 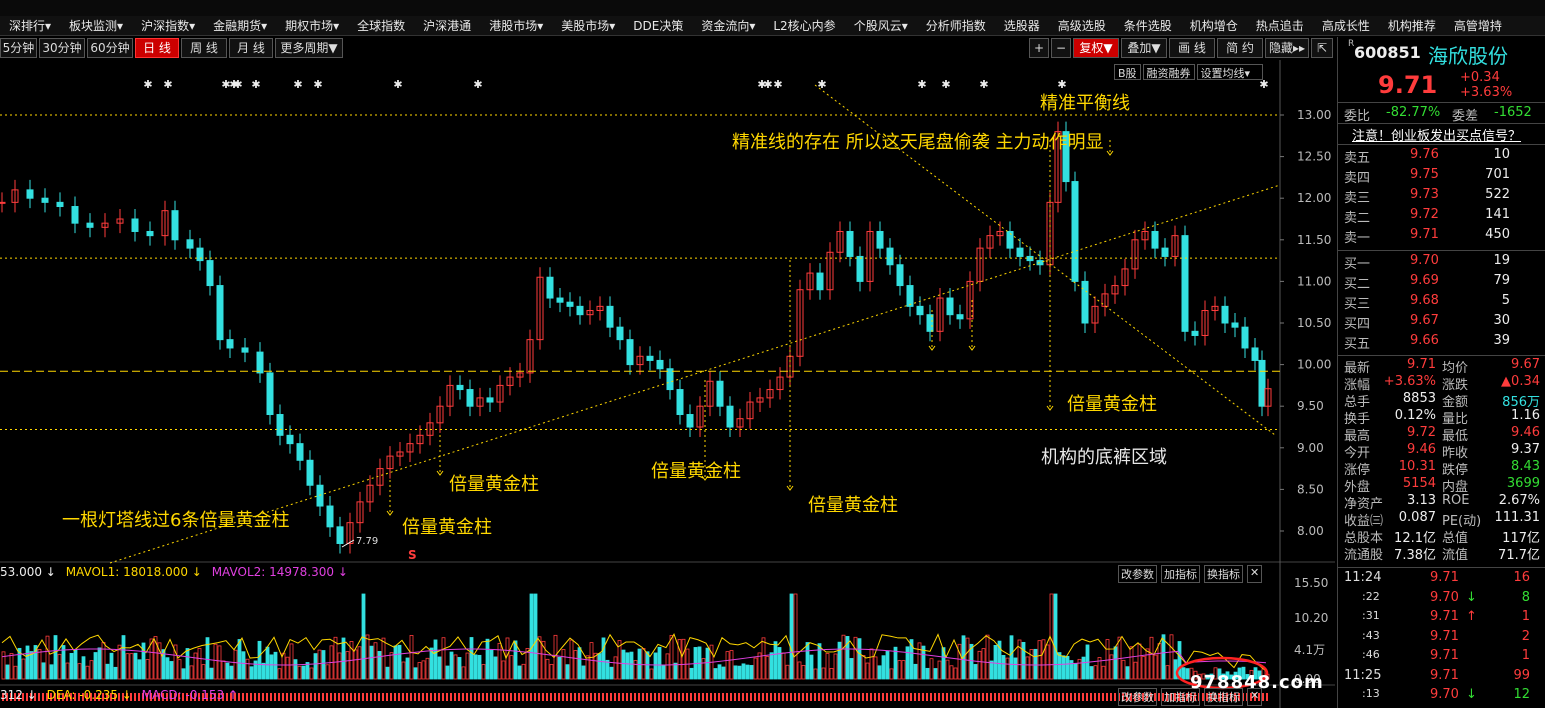 I want to click on period-5min-button: 5分钟, so click(x=18, y=48).